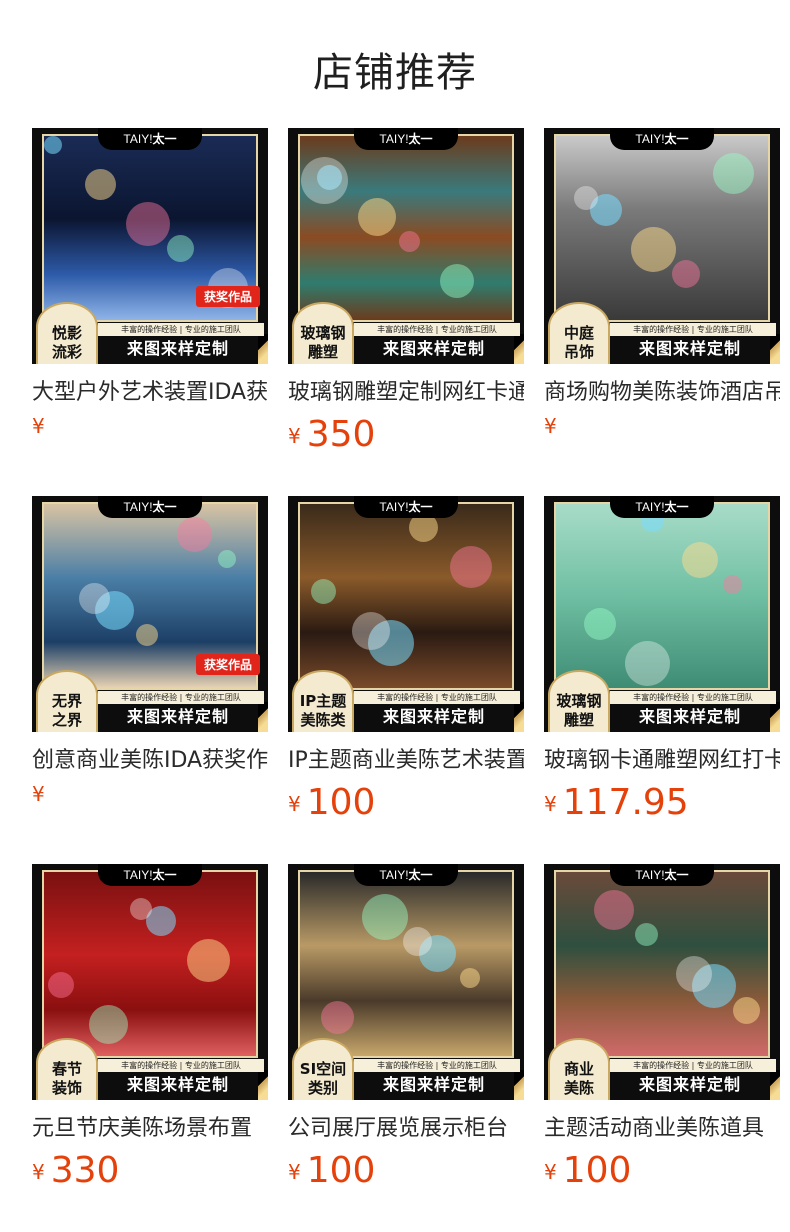 The height and width of the screenshot is (1232, 790). I want to click on category-badge: 玻璃钢 雕塑, so click(579, 701).